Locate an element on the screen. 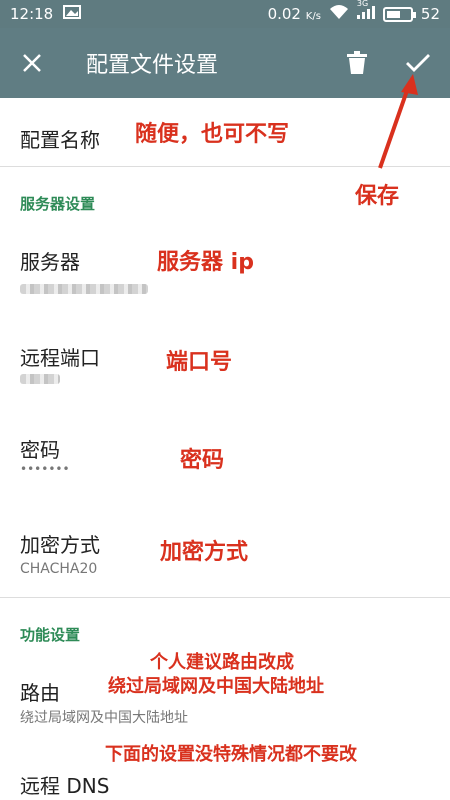  check-icon is located at coordinates (418, 63).